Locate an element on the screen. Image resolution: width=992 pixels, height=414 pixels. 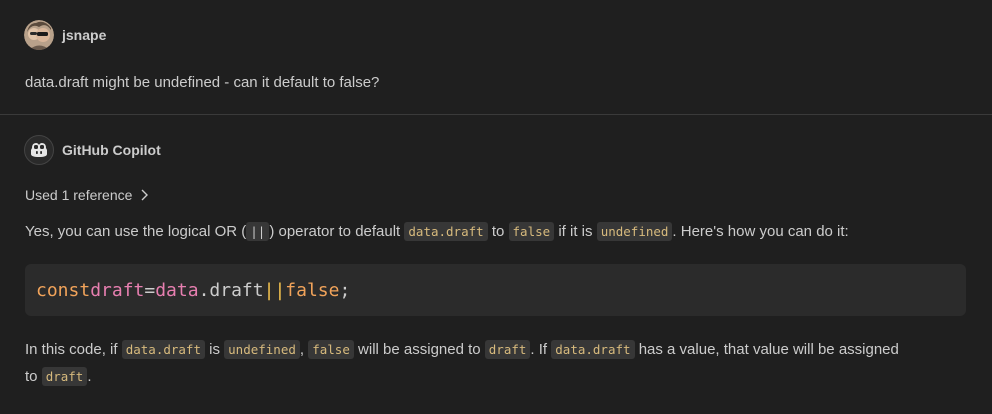
text-span: if it is is located at coordinates (575, 231).